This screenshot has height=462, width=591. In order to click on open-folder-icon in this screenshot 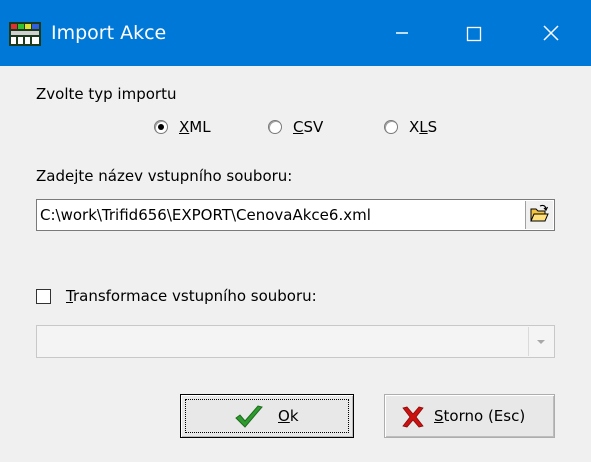, I will do `click(539, 213)`.